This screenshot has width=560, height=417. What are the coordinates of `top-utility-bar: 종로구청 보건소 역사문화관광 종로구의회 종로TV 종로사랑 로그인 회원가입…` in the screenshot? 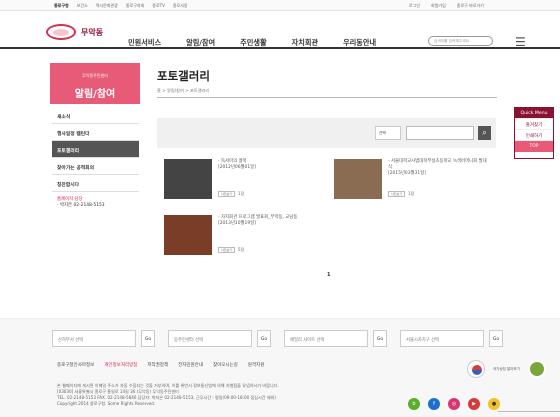 It's located at (280, 5).